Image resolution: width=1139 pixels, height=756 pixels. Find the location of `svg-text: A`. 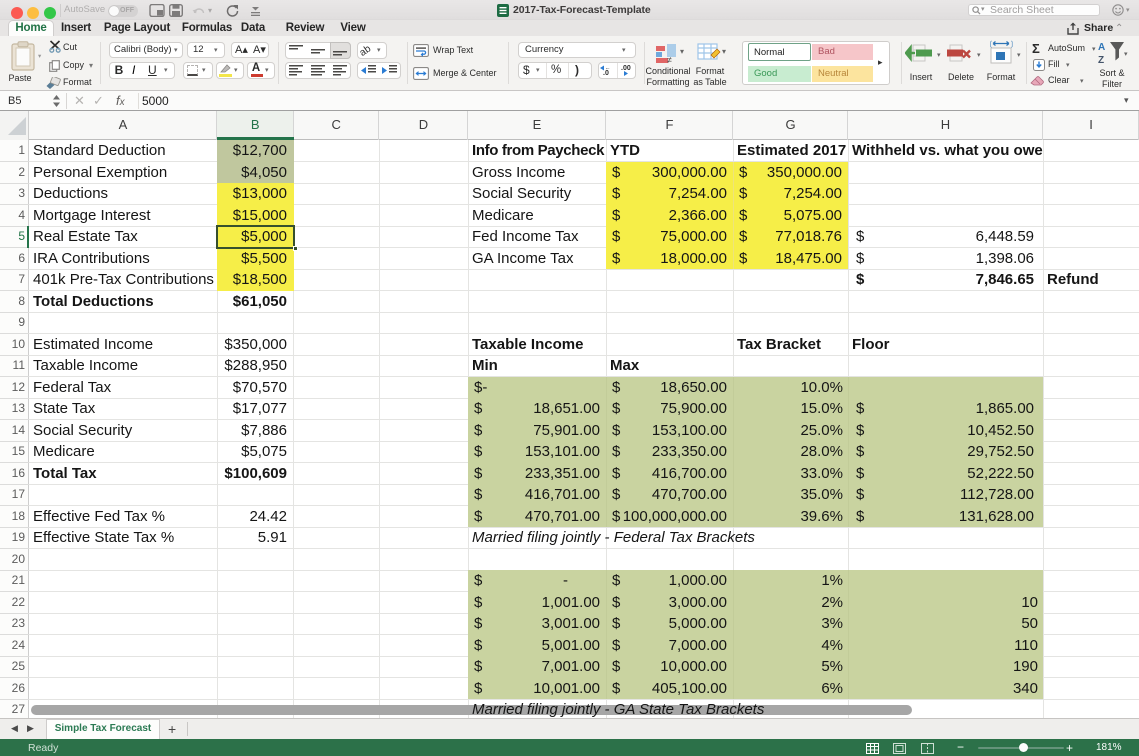

svg-text: A is located at coordinates (1101, 47).